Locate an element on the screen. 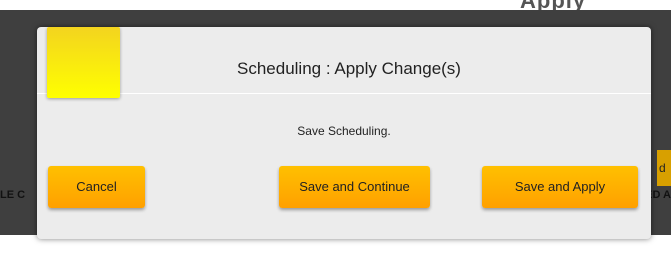 This screenshot has height=268, width=671. background-top-strip: Apply is located at coordinates (335, 5).